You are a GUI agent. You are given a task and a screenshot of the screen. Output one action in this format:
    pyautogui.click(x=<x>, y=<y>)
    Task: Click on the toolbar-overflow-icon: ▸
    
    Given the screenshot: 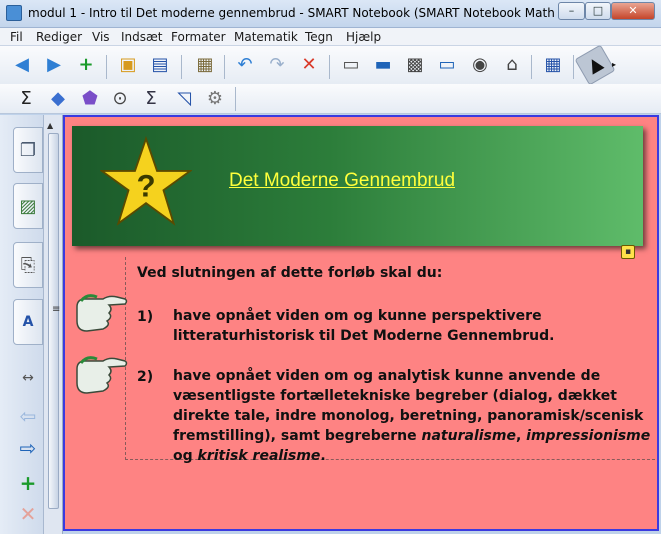 What is the action you would take?
    pyautogui.click(x=614, y=65)
    